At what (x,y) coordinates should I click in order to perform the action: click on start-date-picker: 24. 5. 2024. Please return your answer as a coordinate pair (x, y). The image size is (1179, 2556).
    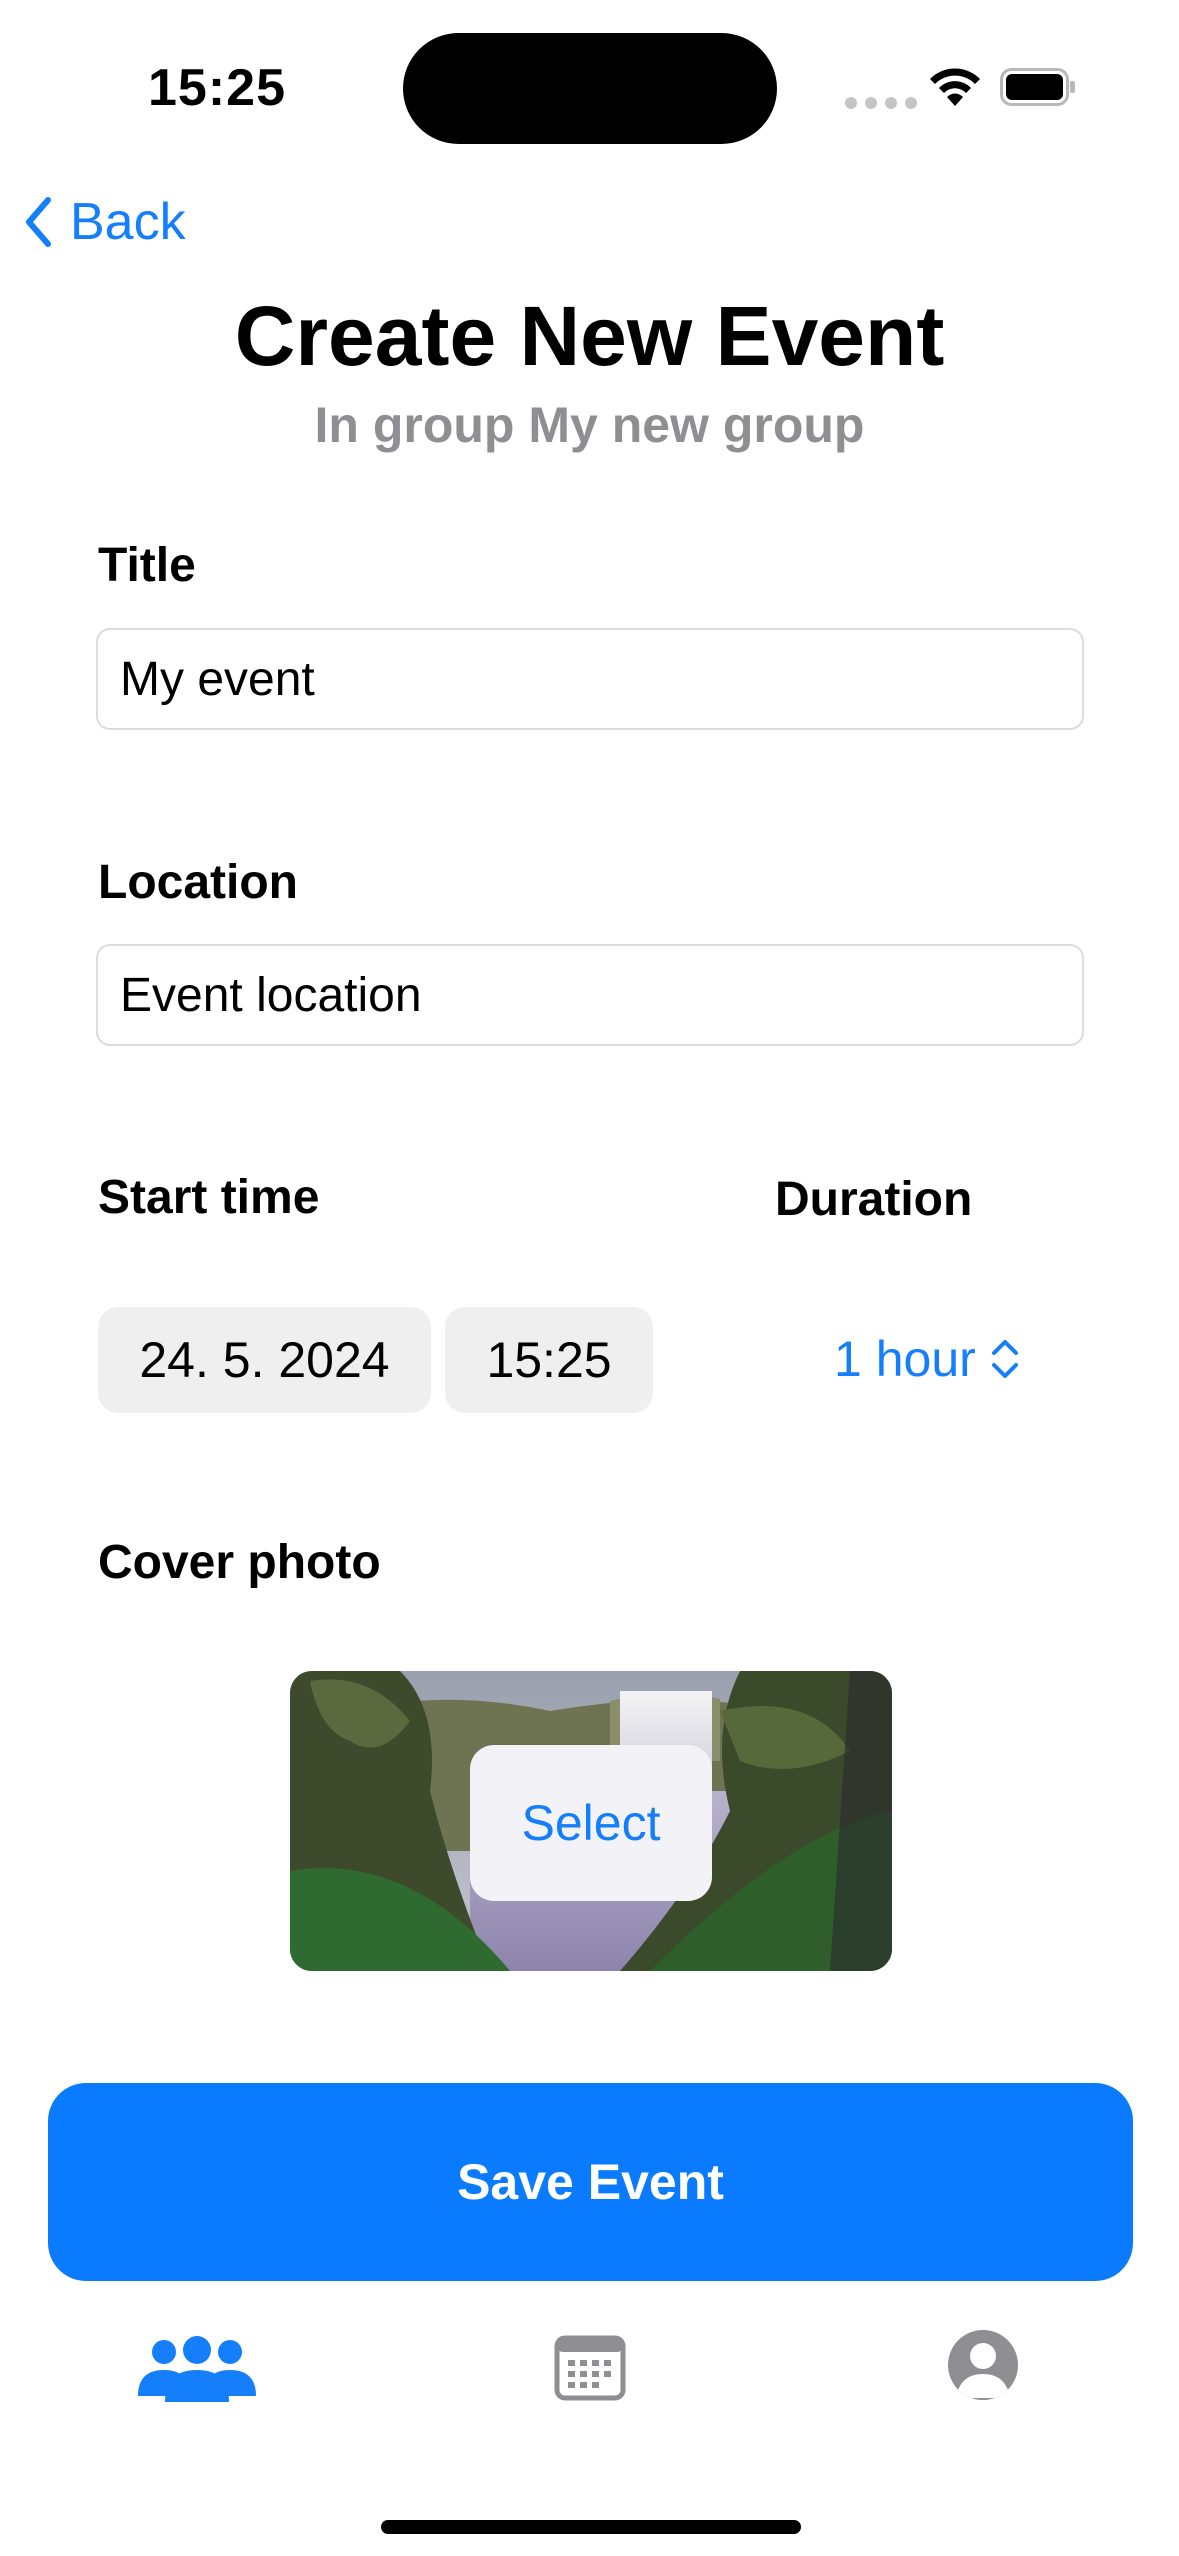
    Looking at the image, I should click on (264, 1360).